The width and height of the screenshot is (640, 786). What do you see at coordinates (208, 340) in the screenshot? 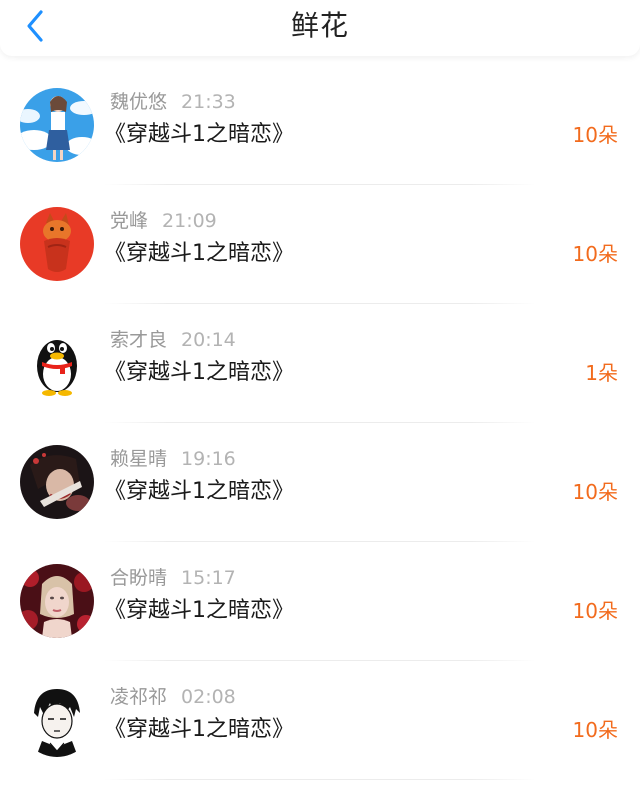
I see `timestamp: 20:14` at bounding box center [208, 340].